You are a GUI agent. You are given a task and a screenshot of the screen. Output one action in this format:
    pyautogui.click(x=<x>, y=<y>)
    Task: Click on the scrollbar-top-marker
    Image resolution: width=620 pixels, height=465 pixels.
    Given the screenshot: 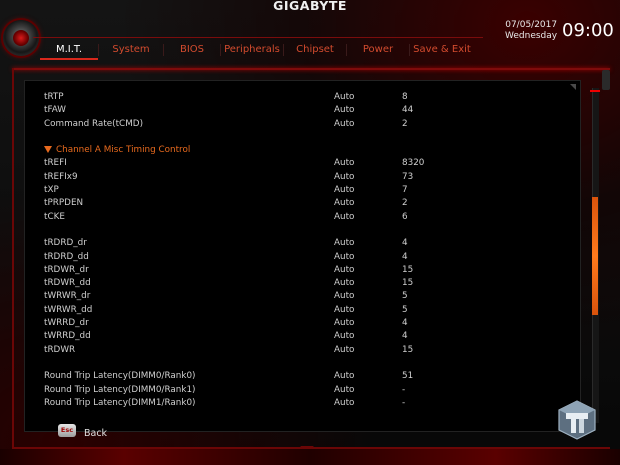 What is the action you would take?
    pyautogui.click(x=595, y=91)
    